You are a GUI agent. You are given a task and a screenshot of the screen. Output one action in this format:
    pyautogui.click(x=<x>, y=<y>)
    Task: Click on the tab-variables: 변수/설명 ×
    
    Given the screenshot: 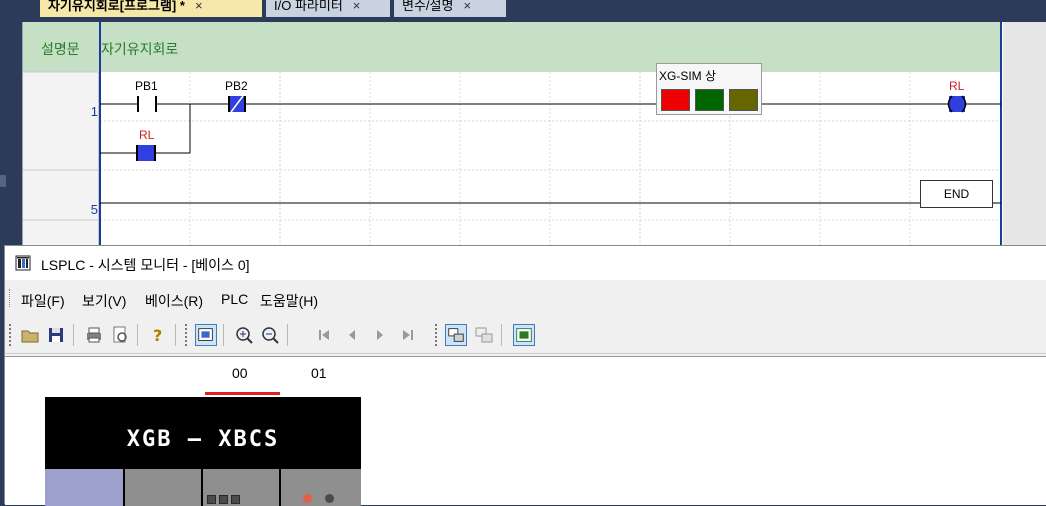 What is the action you would take?
    pyautogui.click(x=450, y=8)
    